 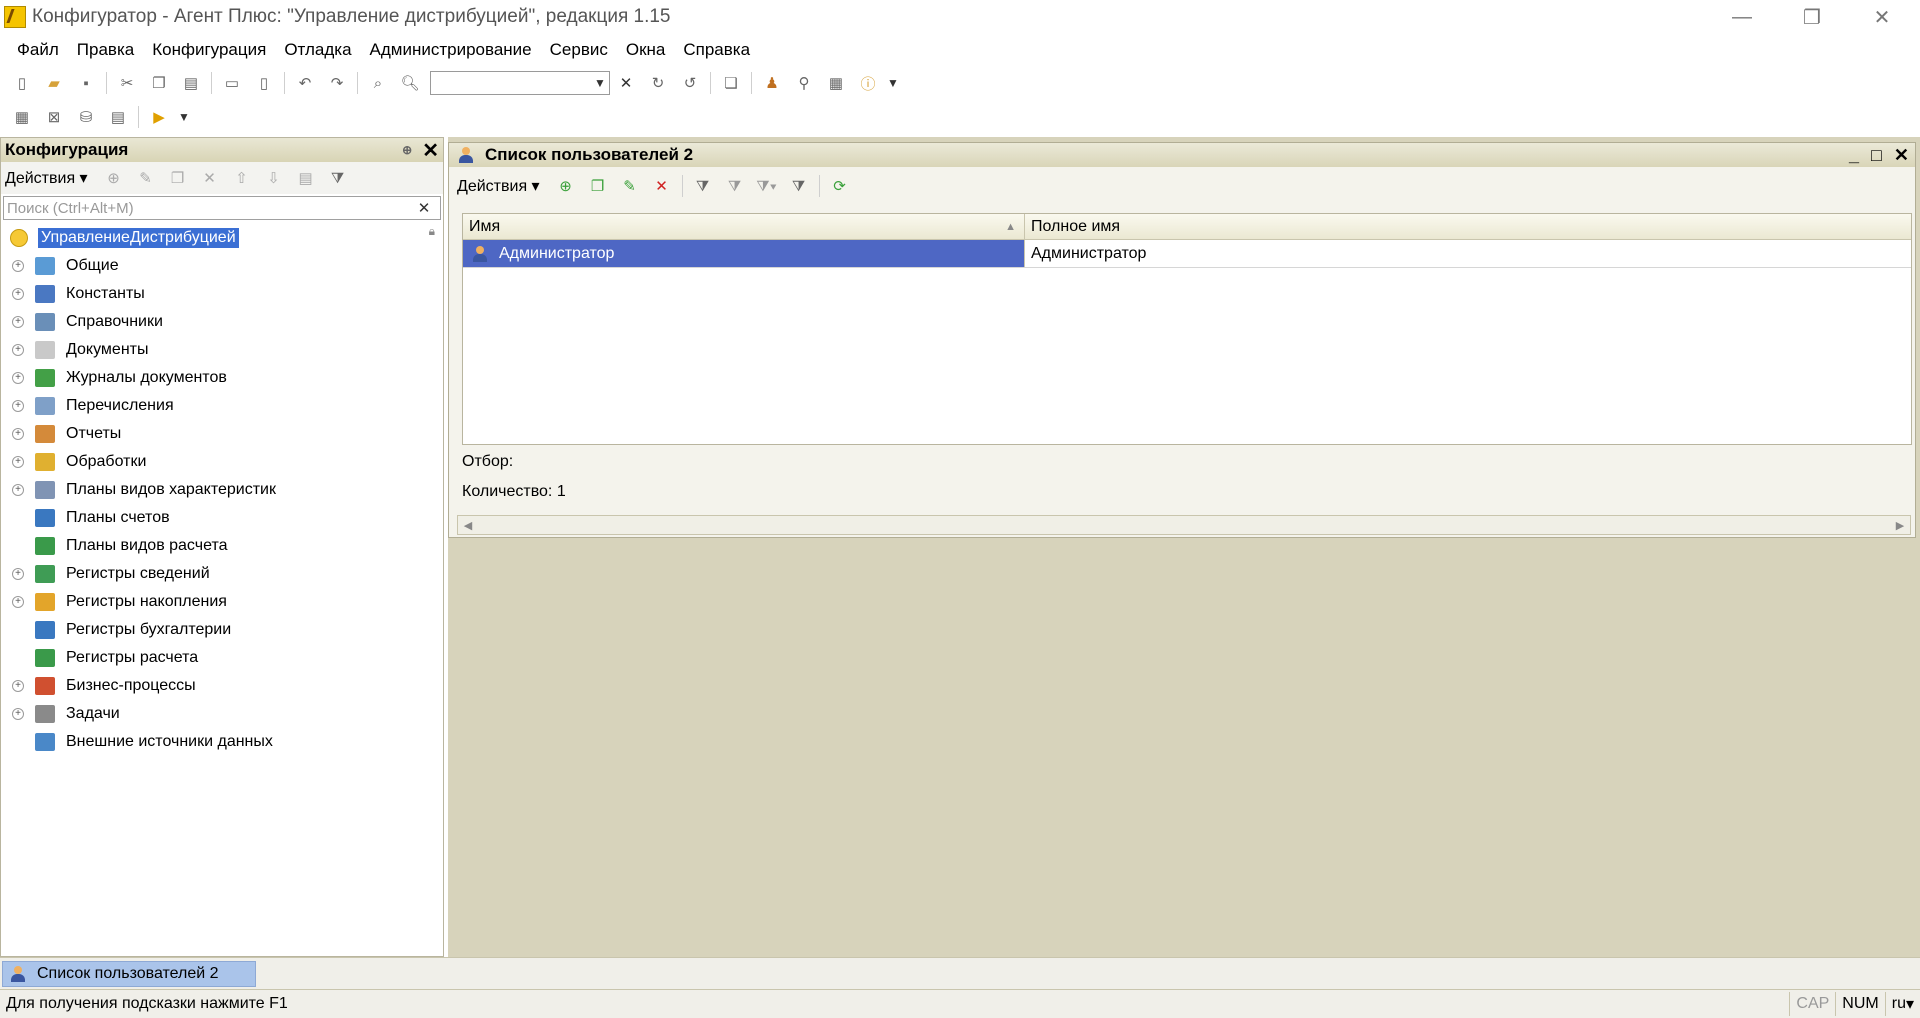 I want to click on scroll-left-icon: ◀, so click(x=468, y=525).